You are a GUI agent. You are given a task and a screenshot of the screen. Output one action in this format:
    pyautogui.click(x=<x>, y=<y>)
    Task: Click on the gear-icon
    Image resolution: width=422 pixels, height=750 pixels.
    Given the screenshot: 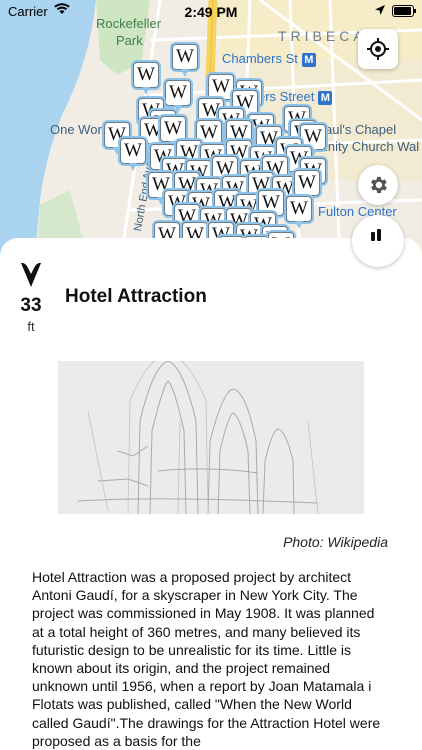 What is the action you would take?
    pyautogui.click(x=379, y=185)
    